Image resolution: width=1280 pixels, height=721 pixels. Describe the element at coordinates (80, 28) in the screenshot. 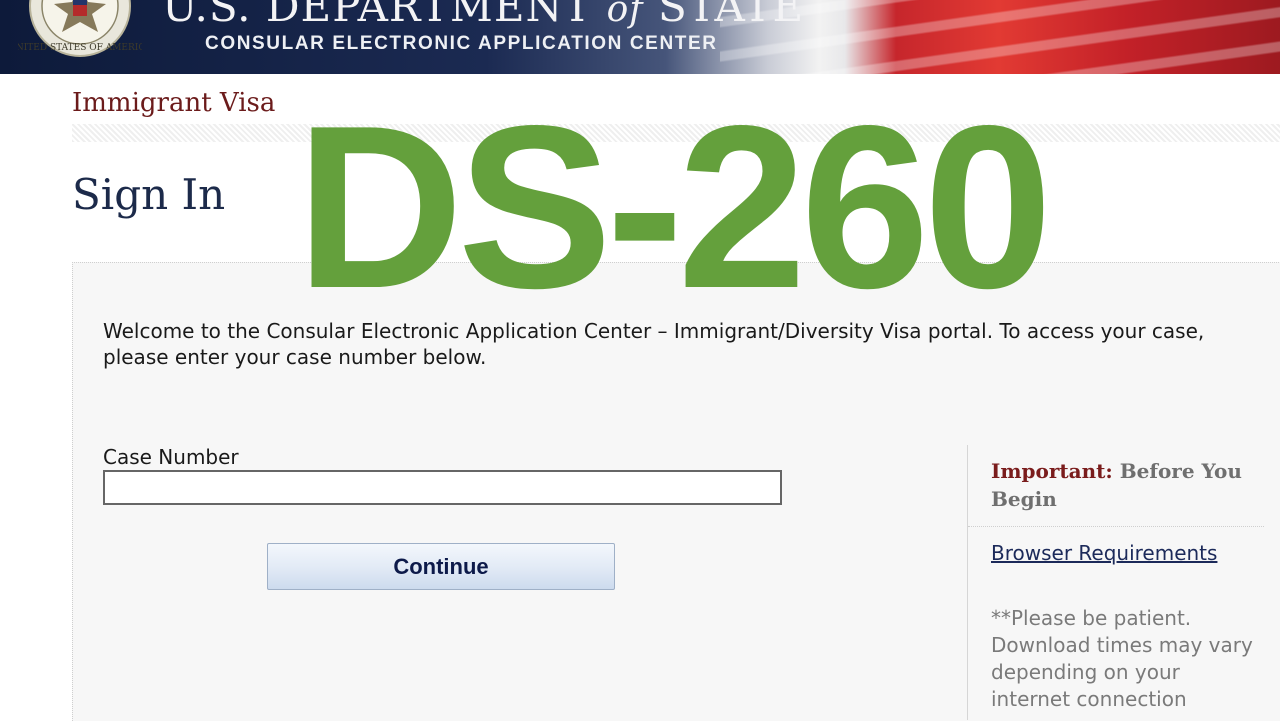

I see `state-department-seal-icon: UNITED STATES OF AMERICA` at that location.